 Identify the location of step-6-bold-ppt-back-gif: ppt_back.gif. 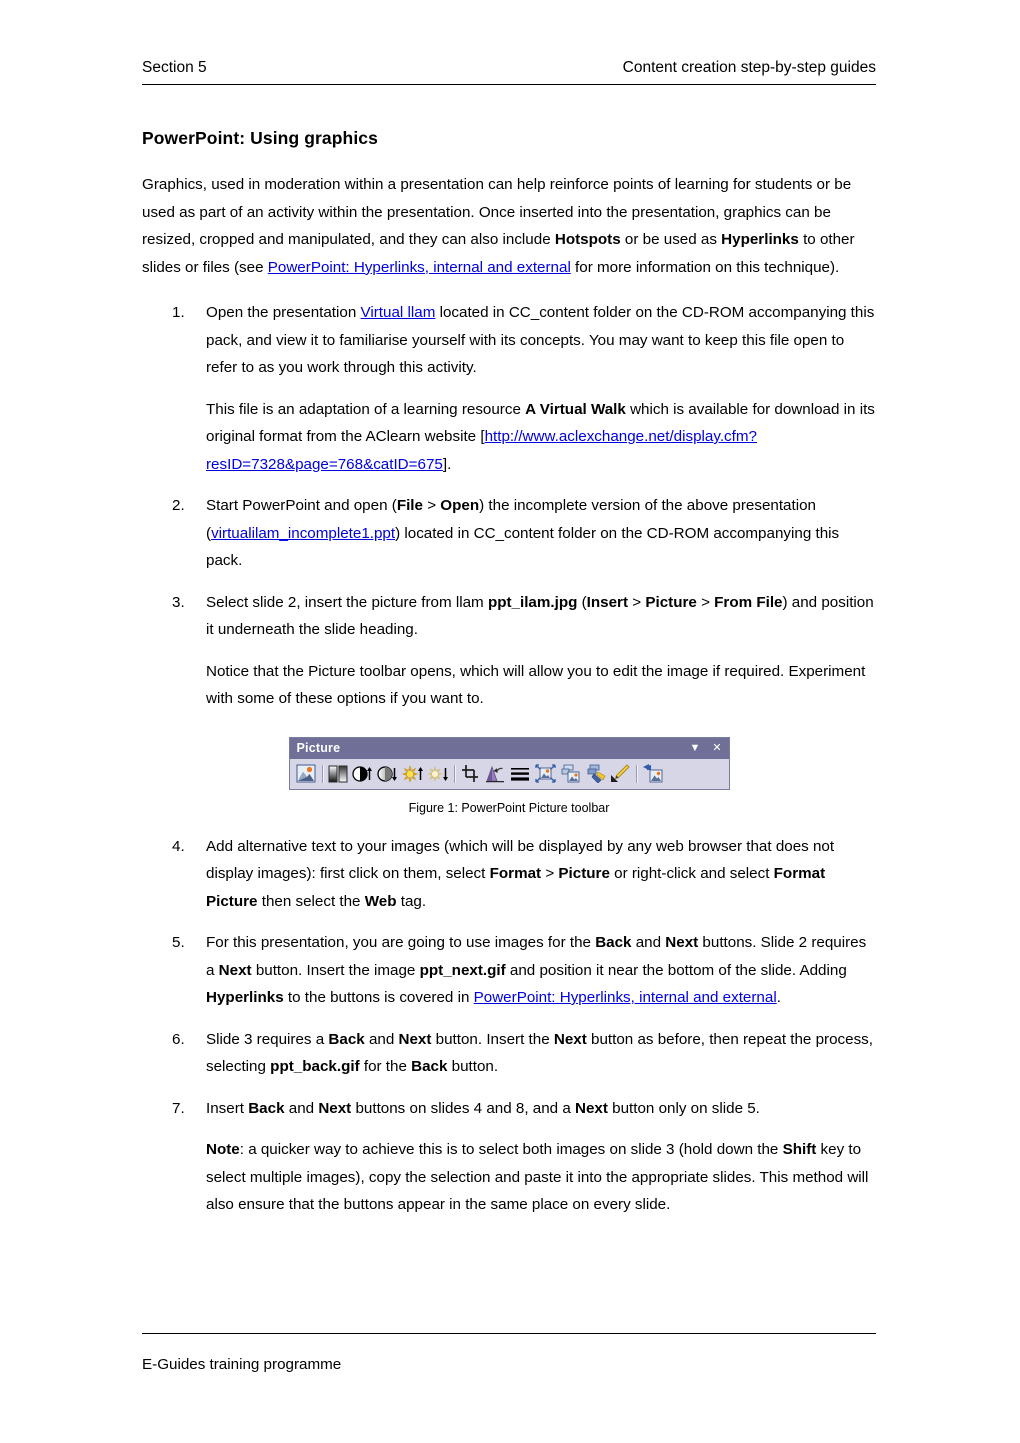
(315, 1066).